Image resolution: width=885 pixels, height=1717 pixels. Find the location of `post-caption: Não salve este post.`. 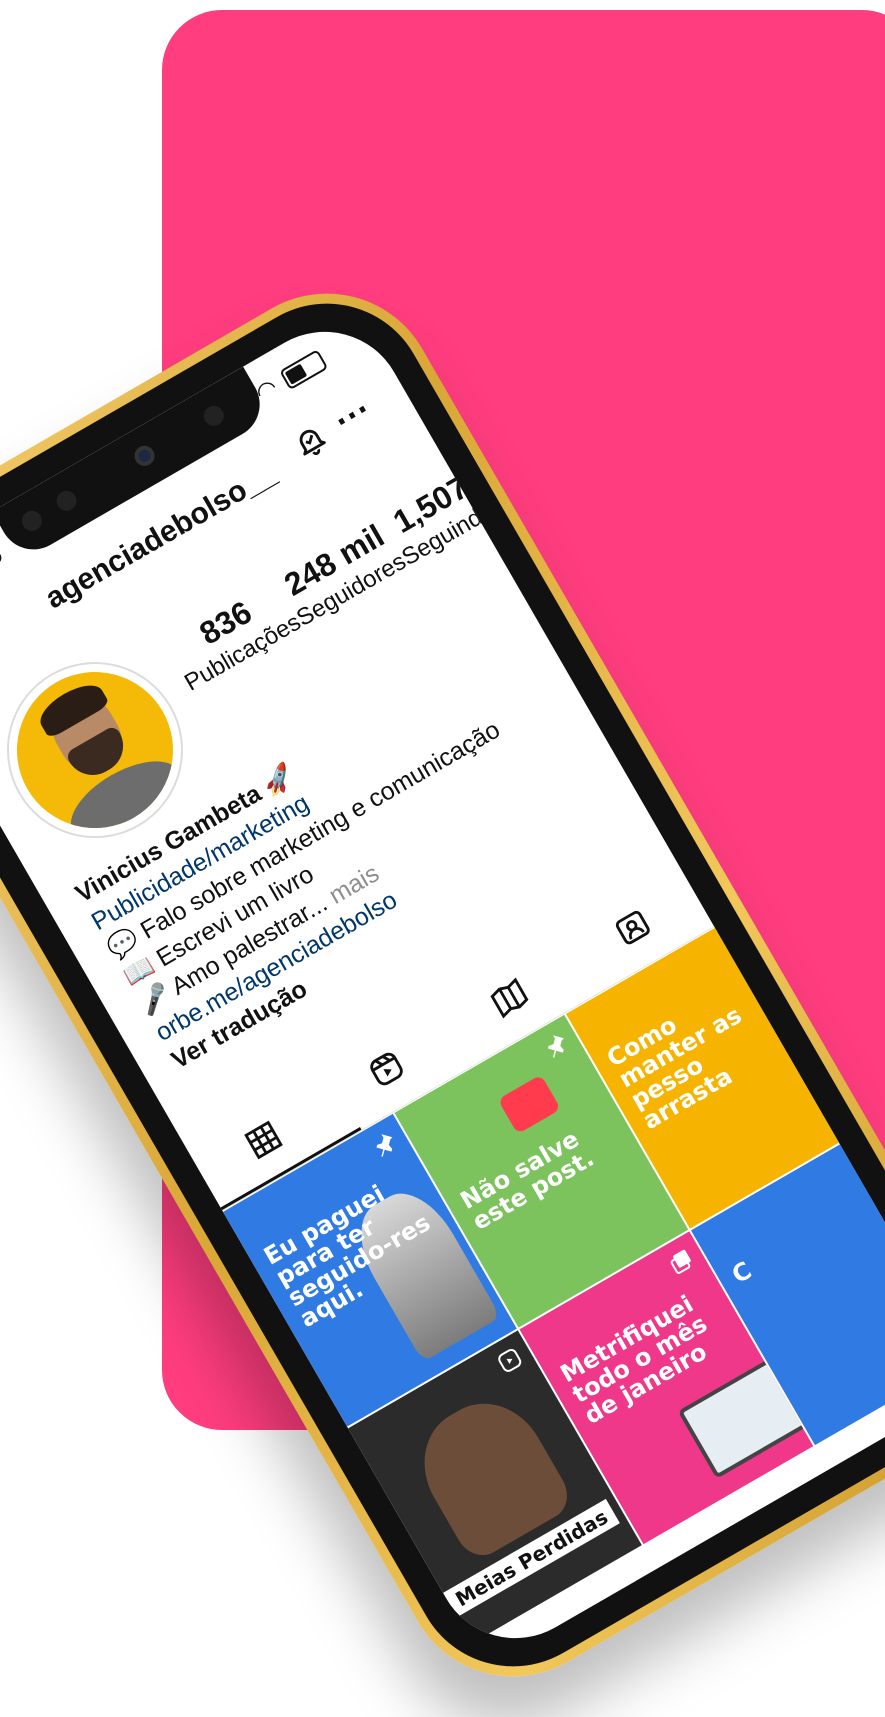

post-caption: Não salve este post. is located at coordinates (527, 1180).